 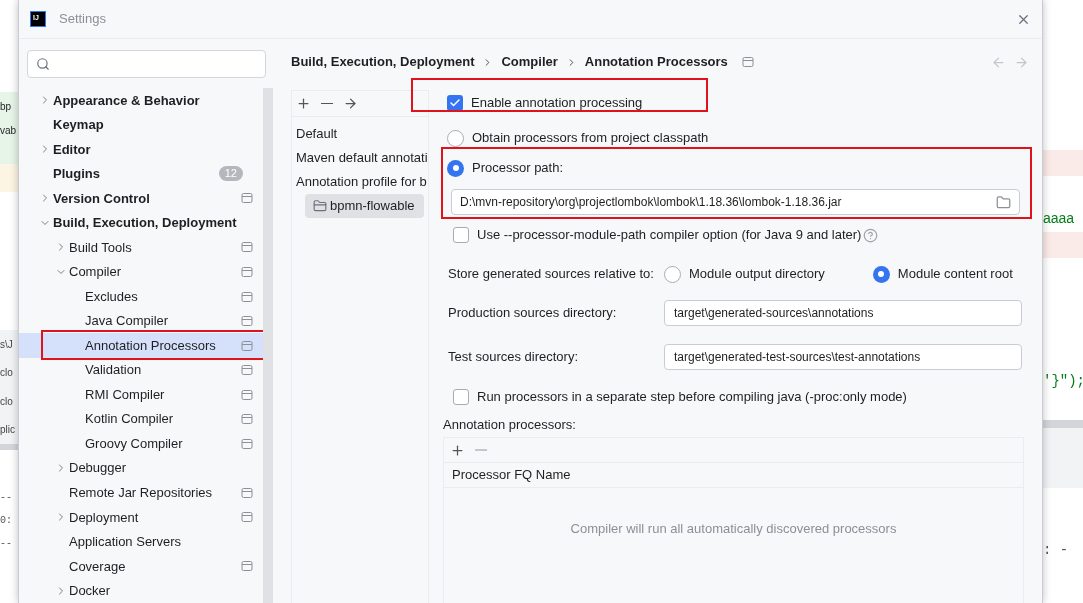 What do you see at coordinates (669, 235) in the screenshot?
I see `checkbox-label: Use --processor-module-path compiler option (for Java 9 and later)` at bounding box center [669, 235].